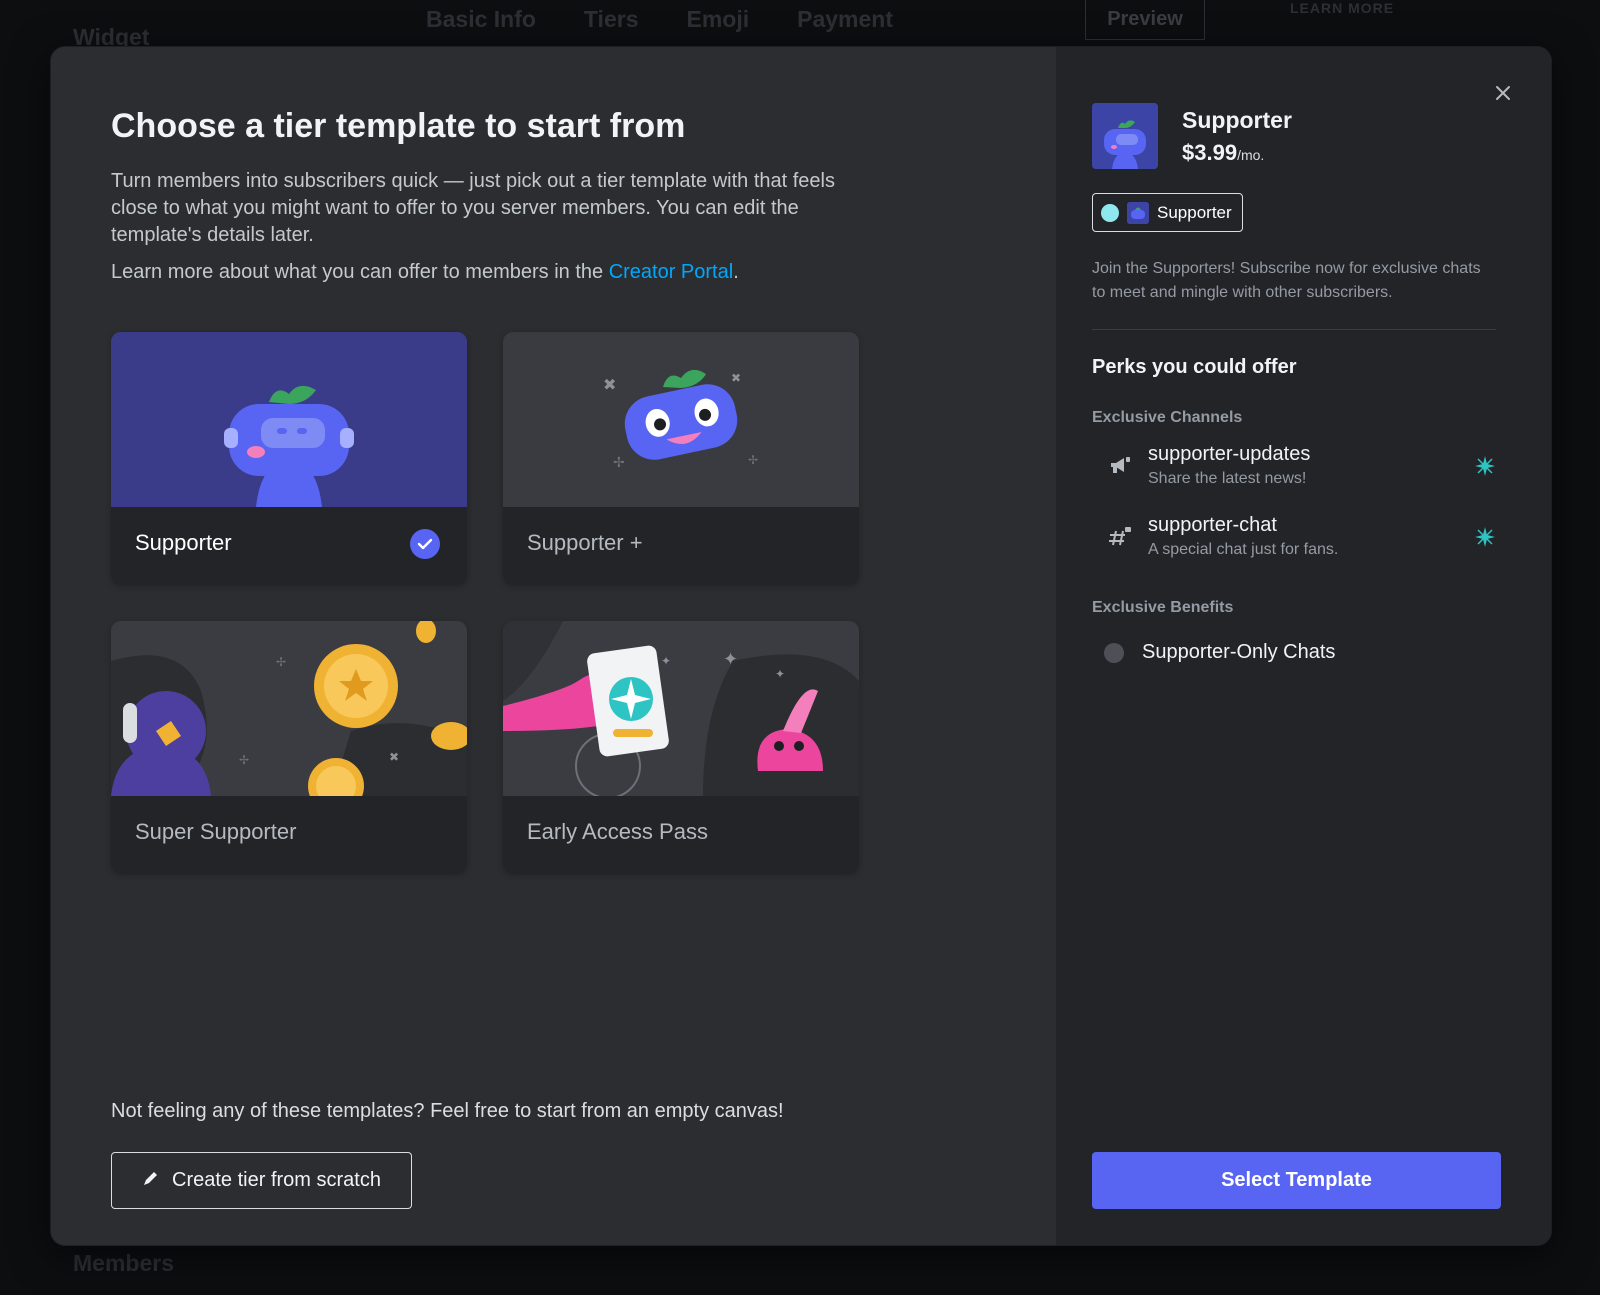 The image size is (1600, 1295). What do you see at coordinates (1237, 120) in the screenshot?
I see `tier-name: Supporter` at bounding box center [1237, 120].